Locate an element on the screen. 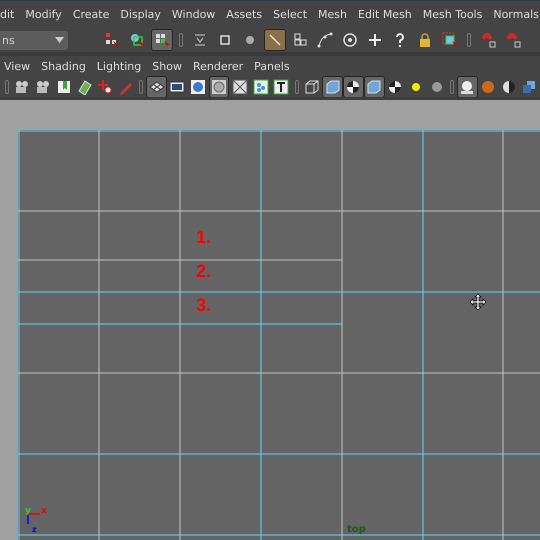 The image size is (540, 540). menu-item: Create is located at coordinates (91, 14).